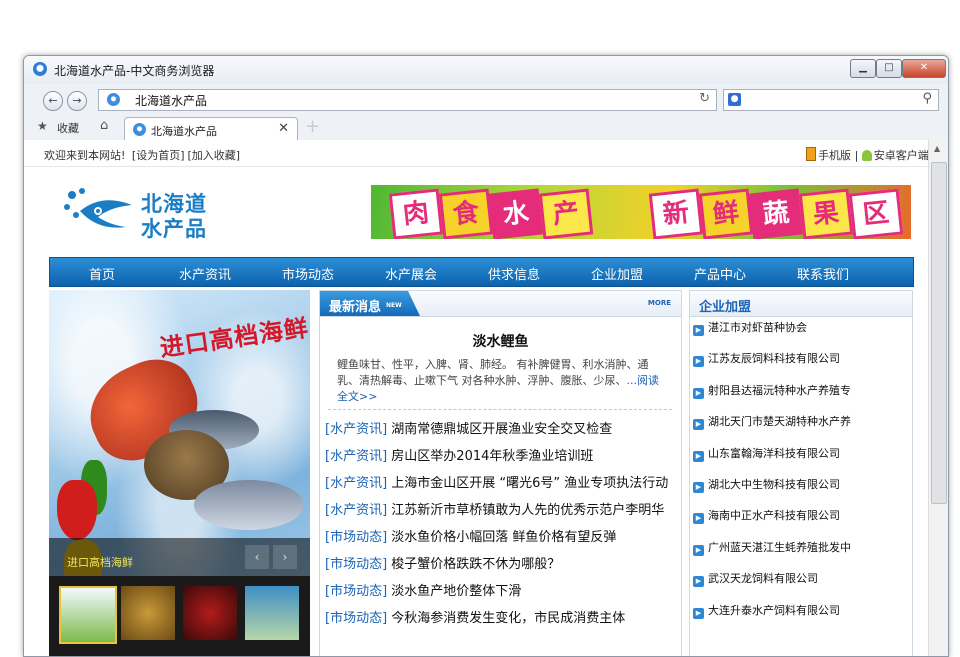 The width and height of the screenshot is (960, 657). I want to click on address-bar: 北海道水产品 ↻, so click(407, 100).